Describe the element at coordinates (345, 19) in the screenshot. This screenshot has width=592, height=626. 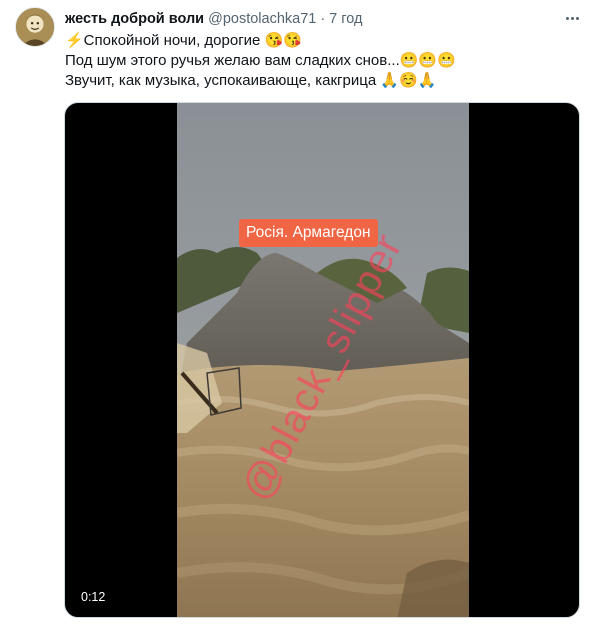
I see `timestamp: 7 год` at that location.